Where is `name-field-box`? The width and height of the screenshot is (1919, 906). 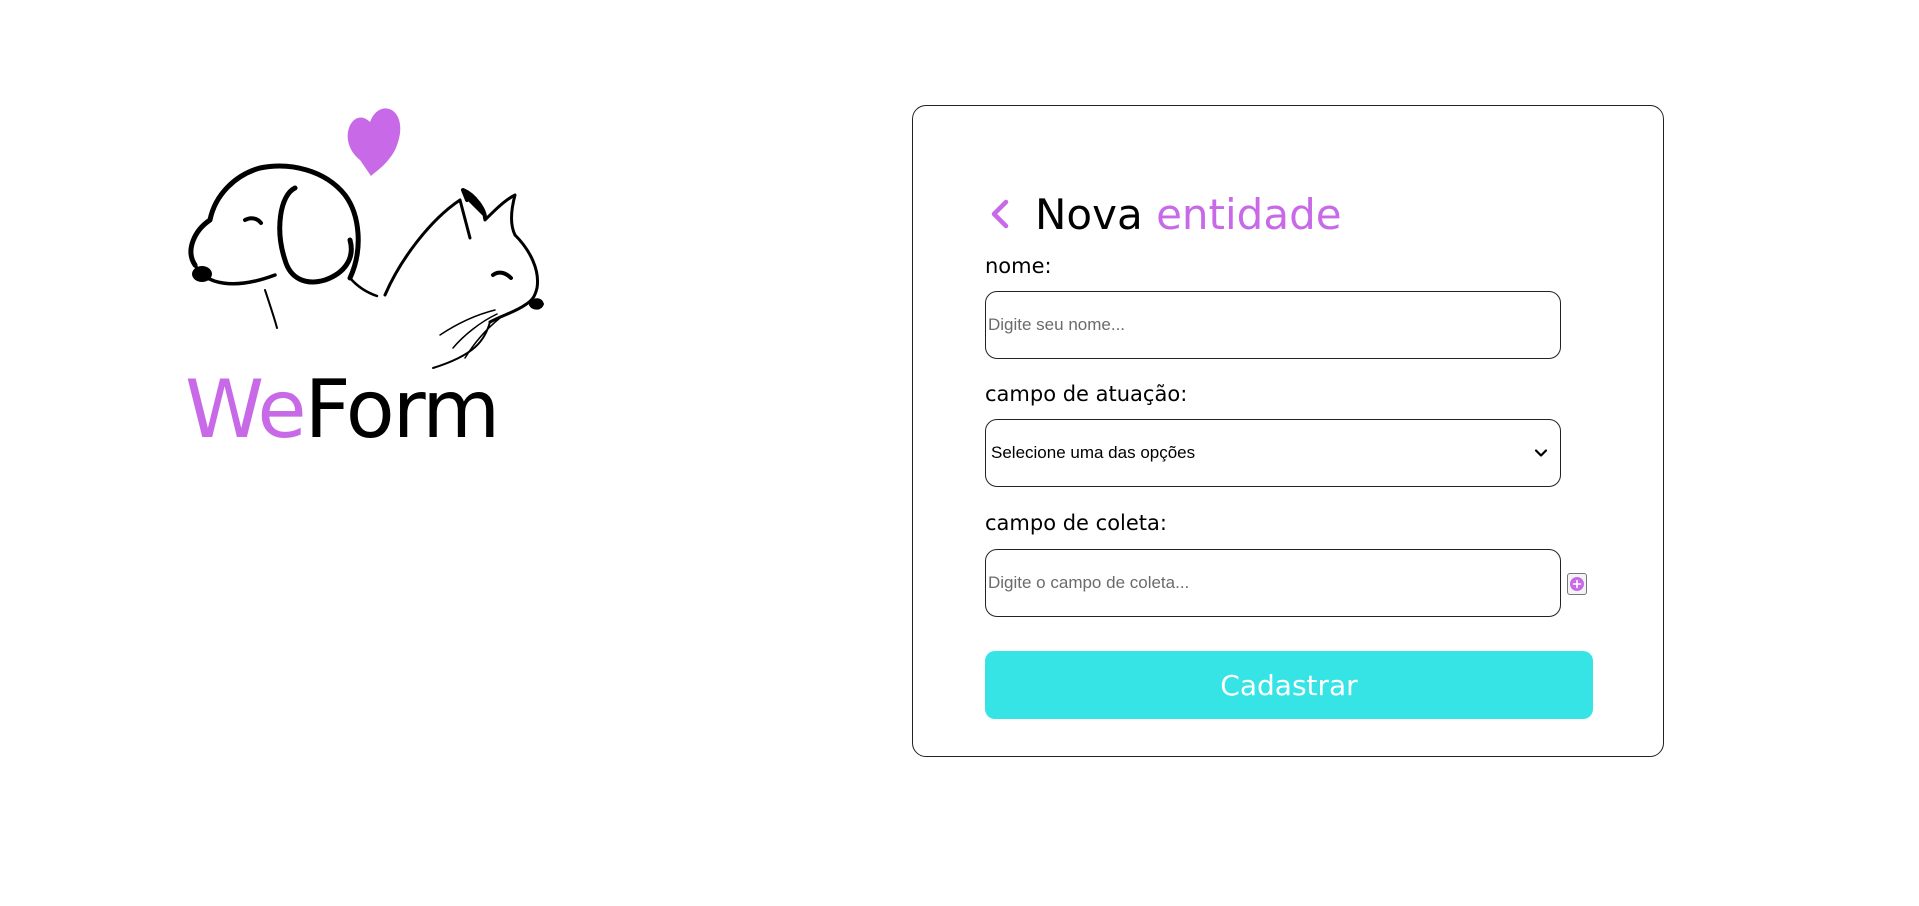
name-field-box is located at coordinates (1273, 325).